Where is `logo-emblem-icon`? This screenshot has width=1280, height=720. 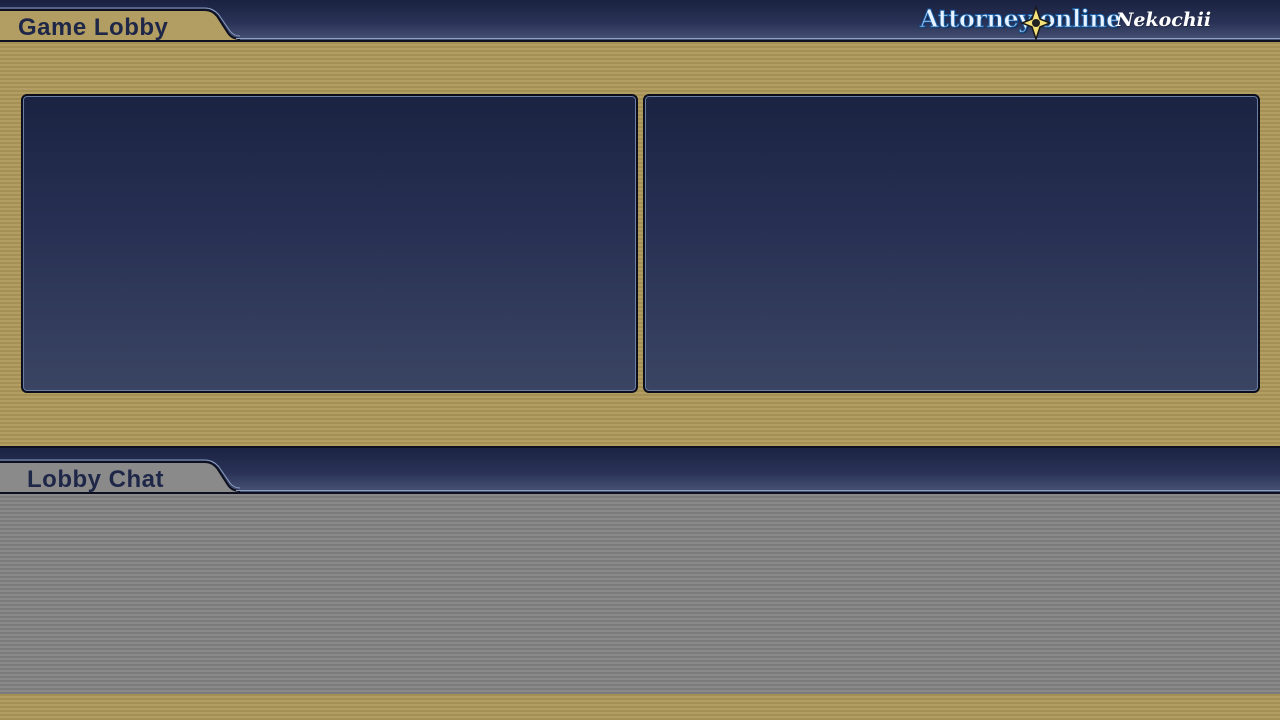 logo-emblem-icon is located at coordinates (1036, 23).